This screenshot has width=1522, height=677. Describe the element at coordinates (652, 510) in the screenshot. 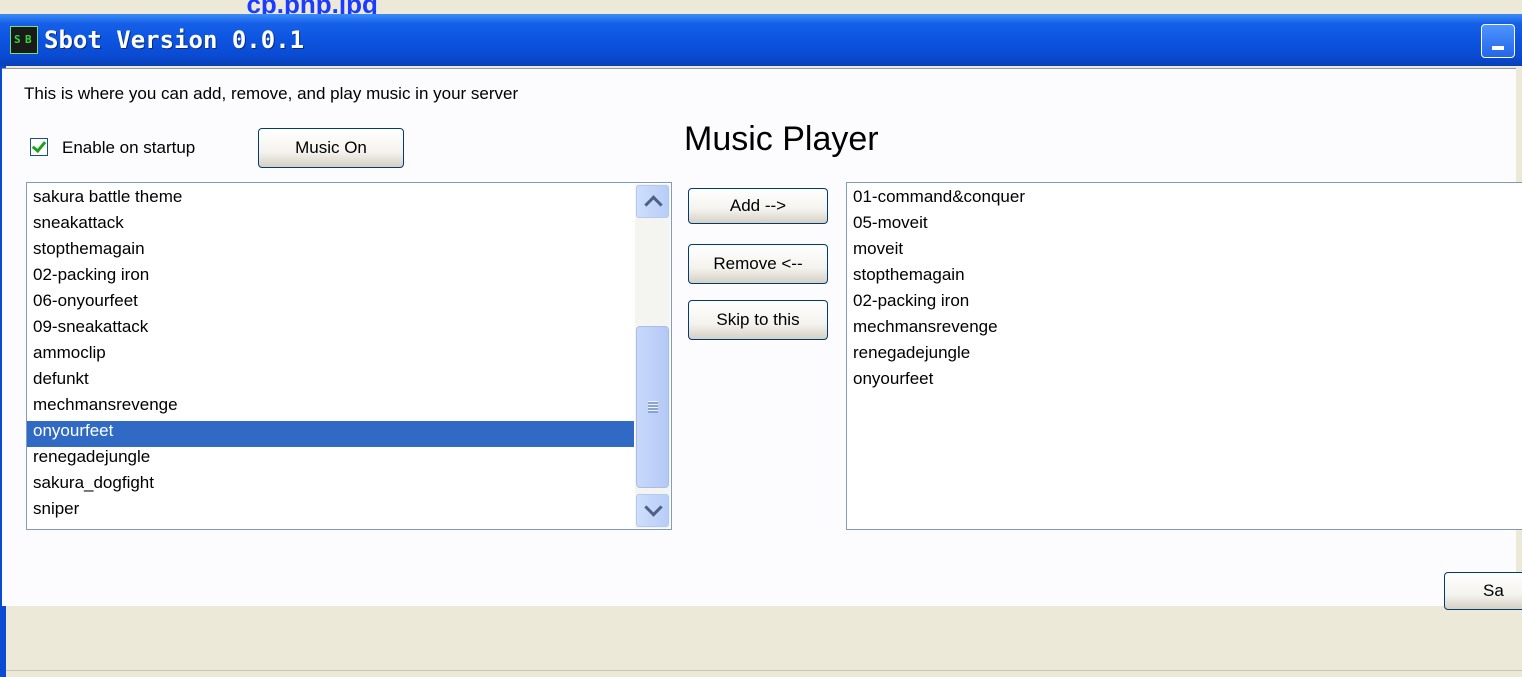

I see `scroll-down-arrow-icon` at that location.